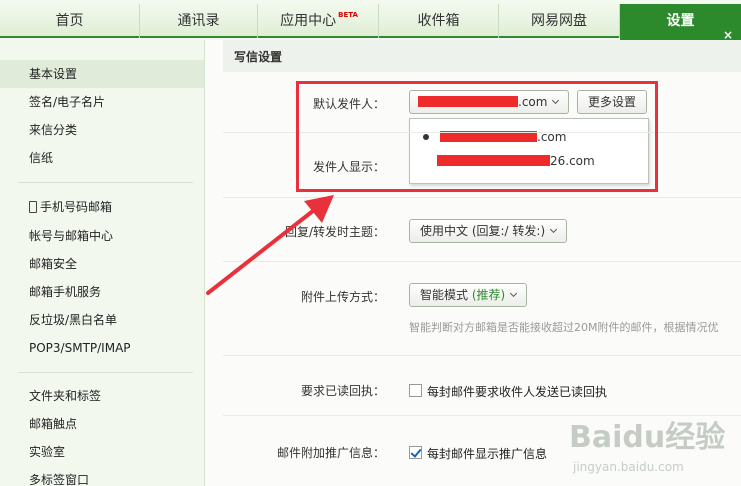 Image resolution: width=741 pixels, height=486 pixels. I want to click on sidebar-item-mail-touch: 邮箱触点, so click(102, 424).